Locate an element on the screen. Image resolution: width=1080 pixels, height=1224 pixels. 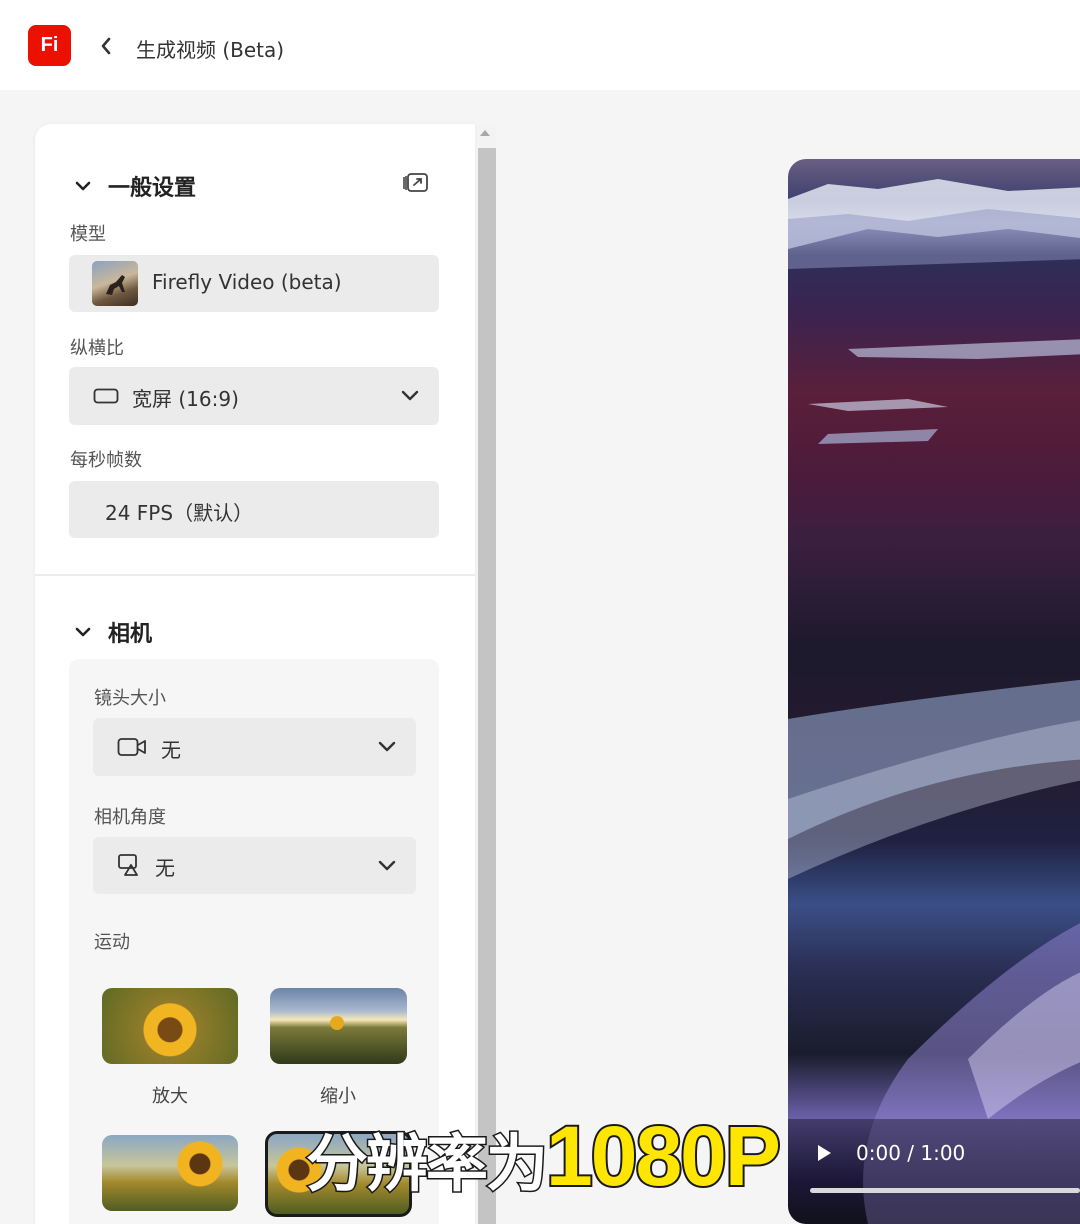
subtitle-overlay: 分辨率为 1080P is located at coordinates (543, 1157).